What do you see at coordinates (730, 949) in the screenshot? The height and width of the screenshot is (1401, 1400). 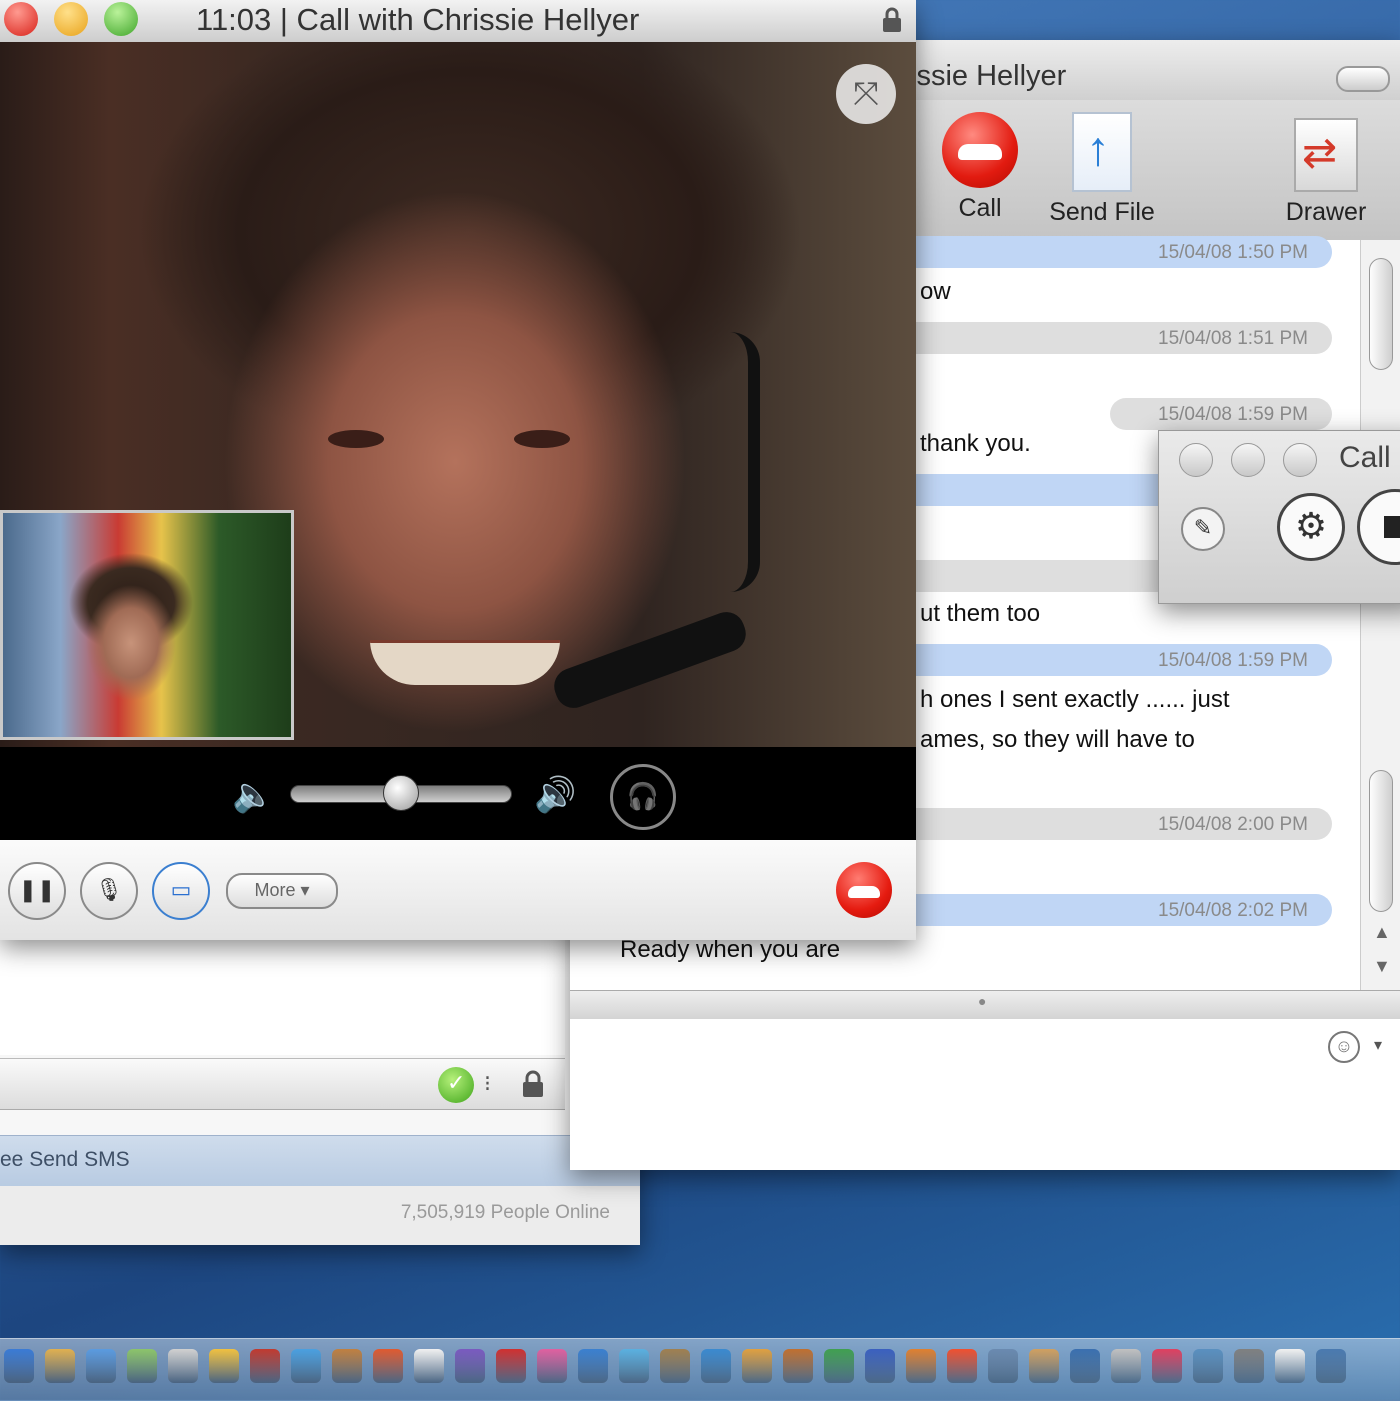 I see `message-text: Ready when you are` at bounding box center [730, 949].